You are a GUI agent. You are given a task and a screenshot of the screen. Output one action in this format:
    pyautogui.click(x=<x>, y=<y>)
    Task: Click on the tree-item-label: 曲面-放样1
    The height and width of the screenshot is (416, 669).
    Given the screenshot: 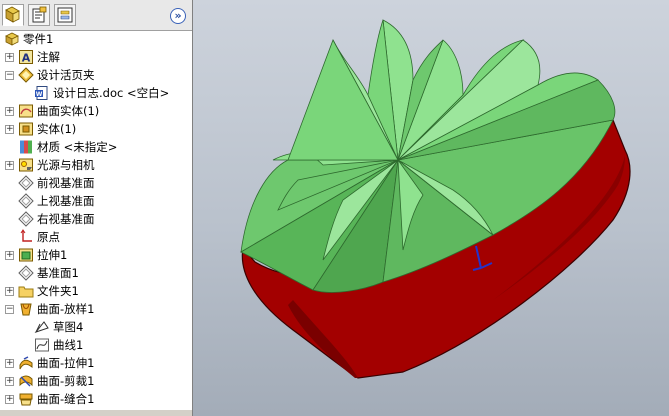 What is the action you would take?
    pyautogui.click(x=66, y=309)
    